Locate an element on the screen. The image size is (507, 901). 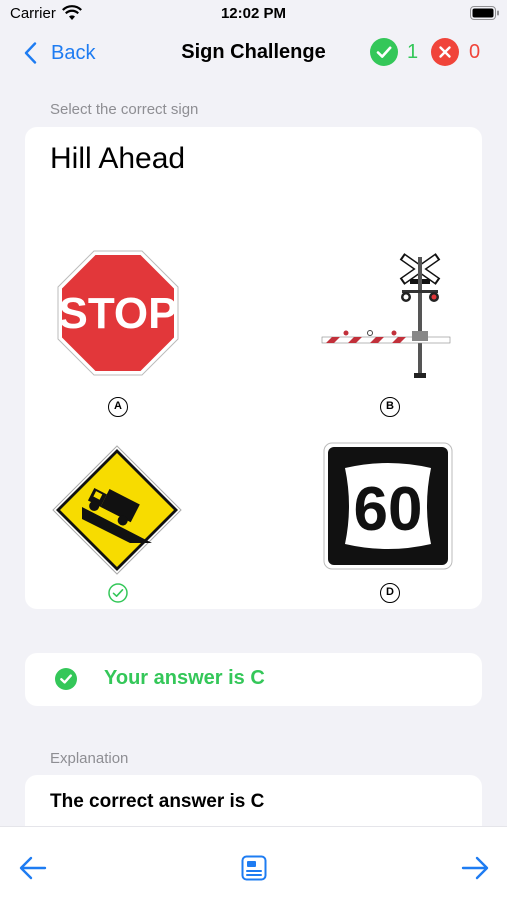
option-b-letter: B is located at coordinates (390, 407).